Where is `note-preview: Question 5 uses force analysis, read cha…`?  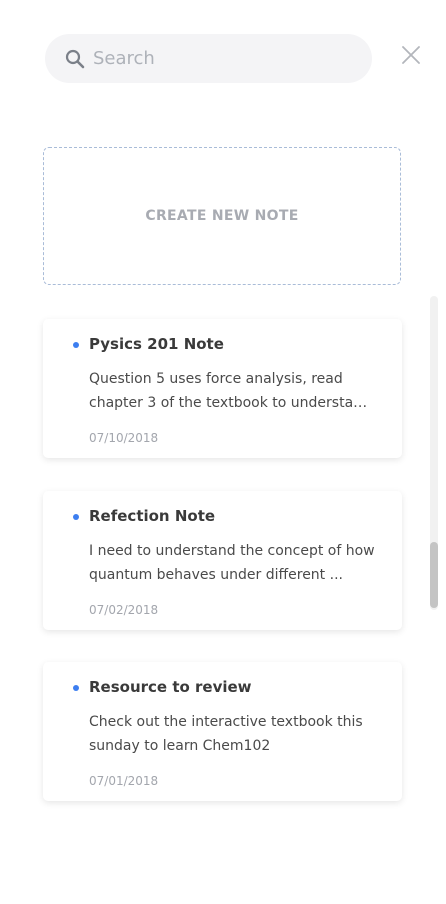 note-preview: Question 5 uses force analysis, read cha… is located at coordinates (228, 391).